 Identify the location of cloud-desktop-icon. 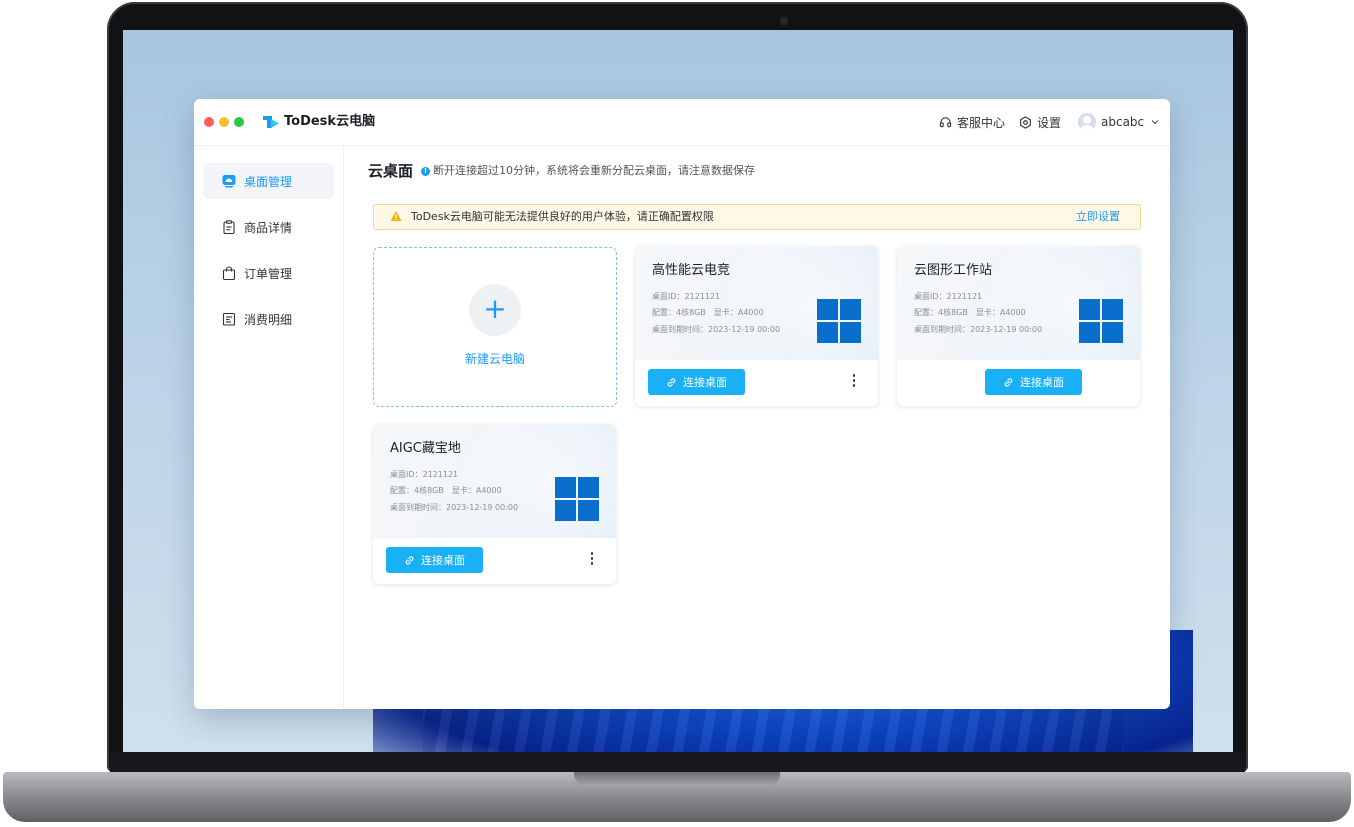
(229, 181).